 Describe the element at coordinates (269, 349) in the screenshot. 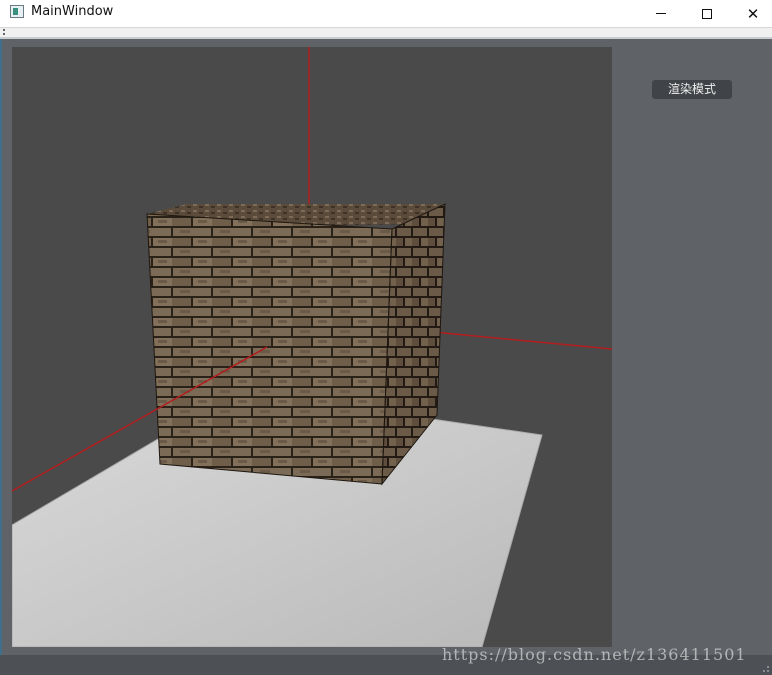

I see `cube-front-face` at that location.